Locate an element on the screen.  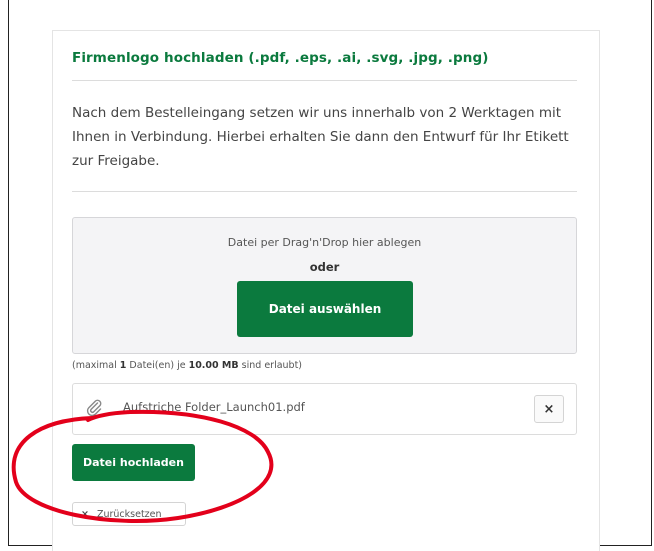
upload-file-button: Datei hochladen is located at coordinates (133, 462).